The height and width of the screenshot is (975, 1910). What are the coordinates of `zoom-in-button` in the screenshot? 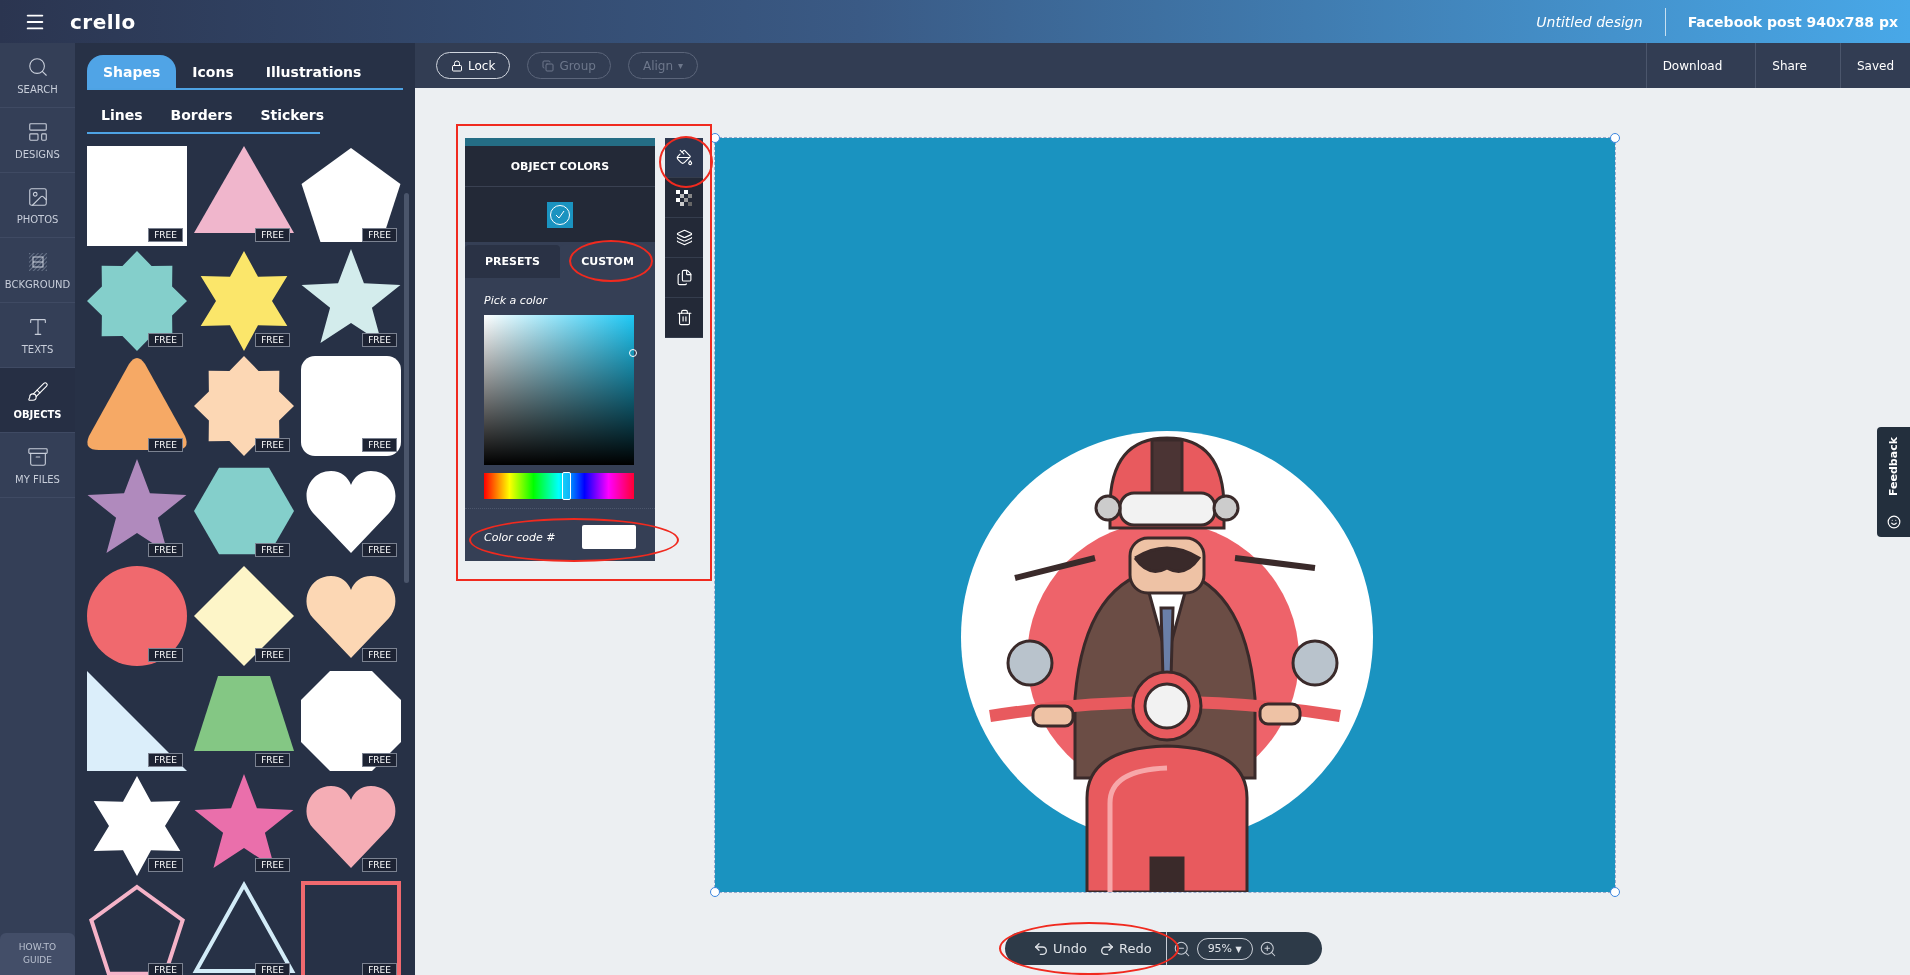 It's located at (1267, 948).